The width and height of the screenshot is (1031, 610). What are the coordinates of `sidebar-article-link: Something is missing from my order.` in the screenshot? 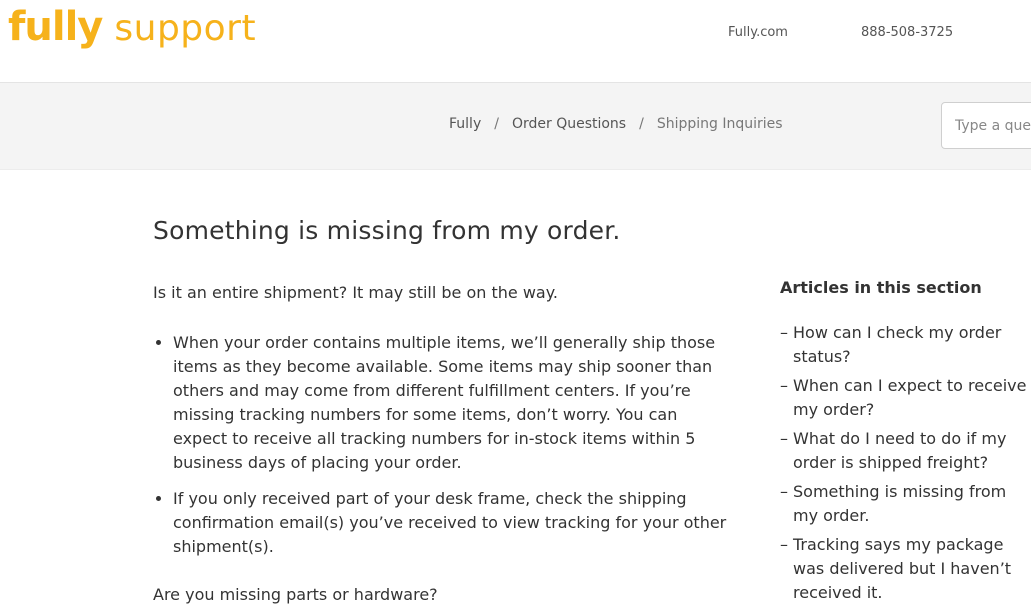 It's located at (899, 503).